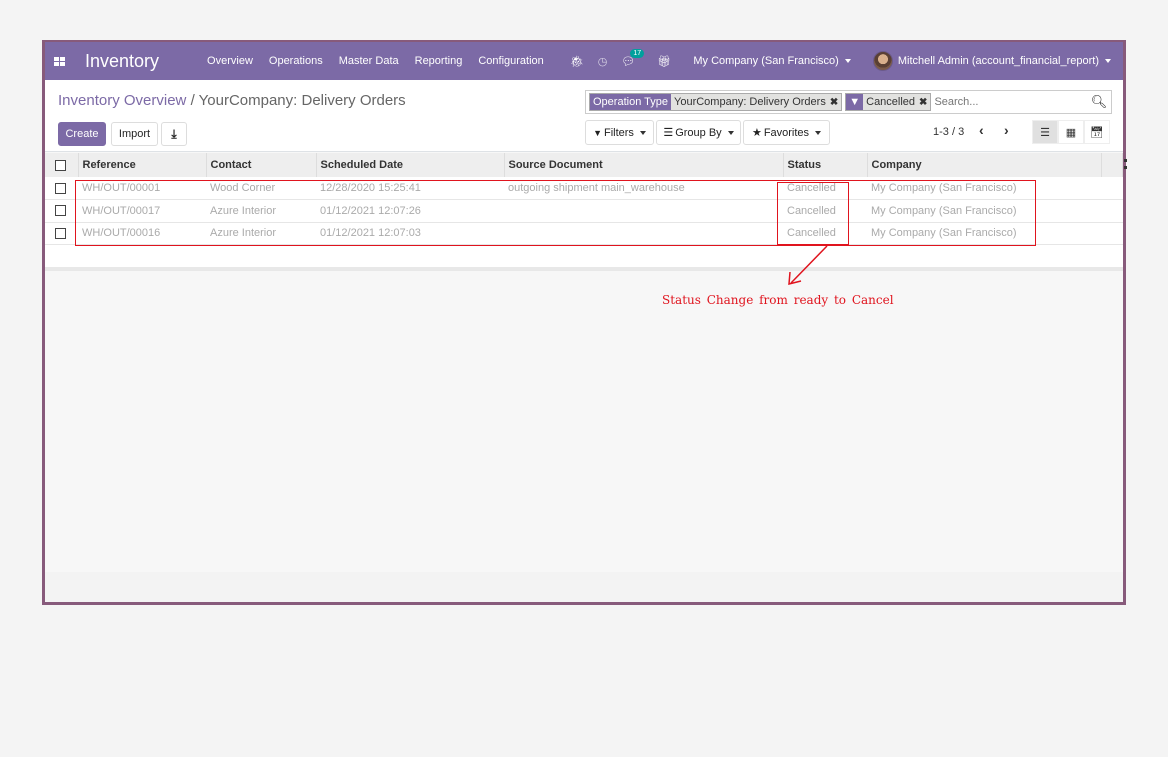 The image size is (1168, 757). Describe the element at coordinates (981, 130) in the screenshot. I see `pager-previous-icon: ‹` at that location.